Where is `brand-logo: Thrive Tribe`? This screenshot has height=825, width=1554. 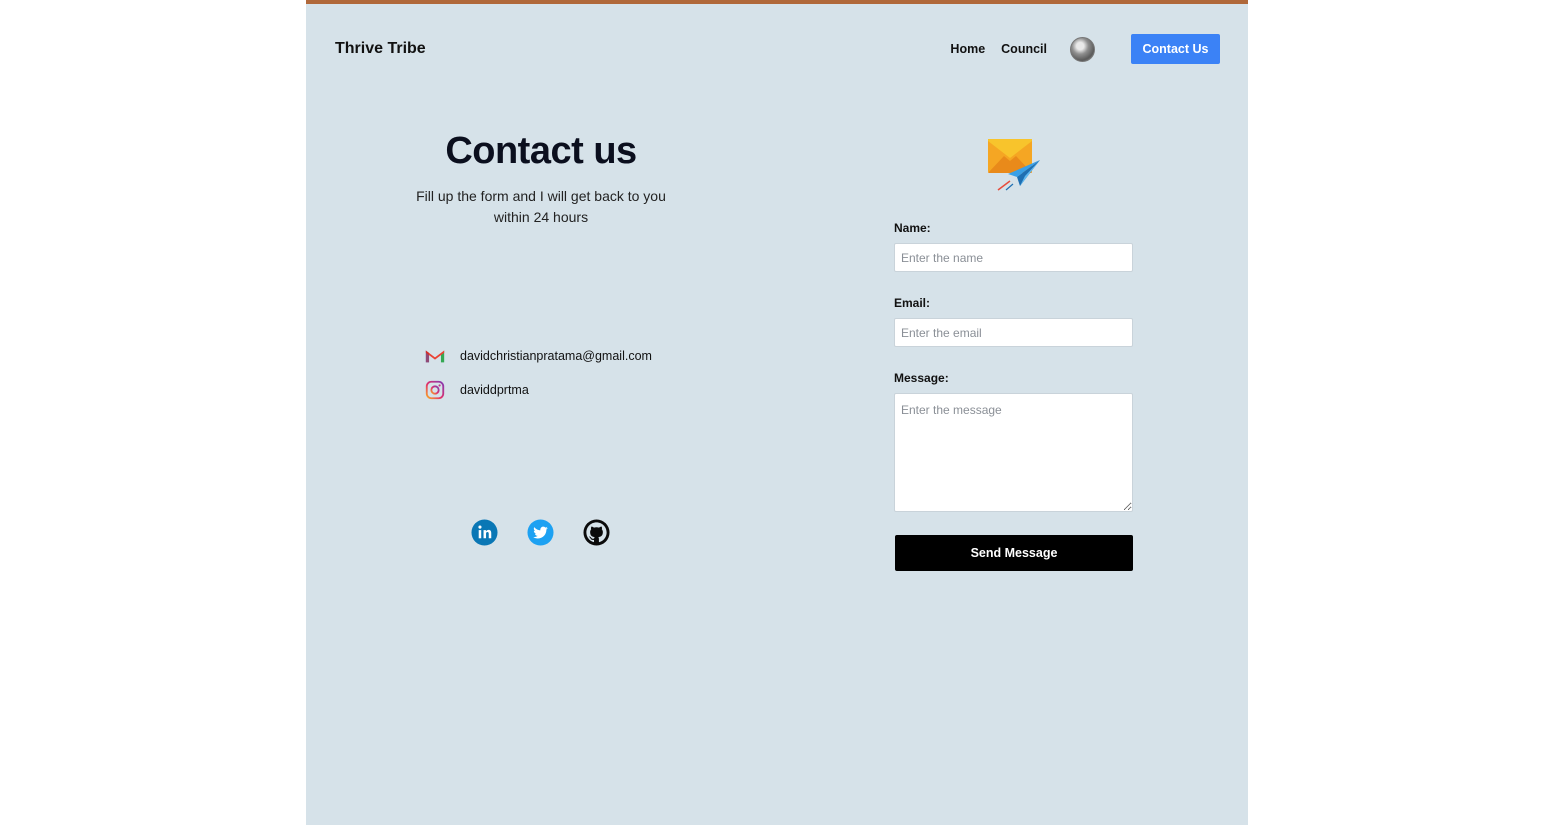
brand-logo: Thrive Tribe is located at coordinates (380, 49).